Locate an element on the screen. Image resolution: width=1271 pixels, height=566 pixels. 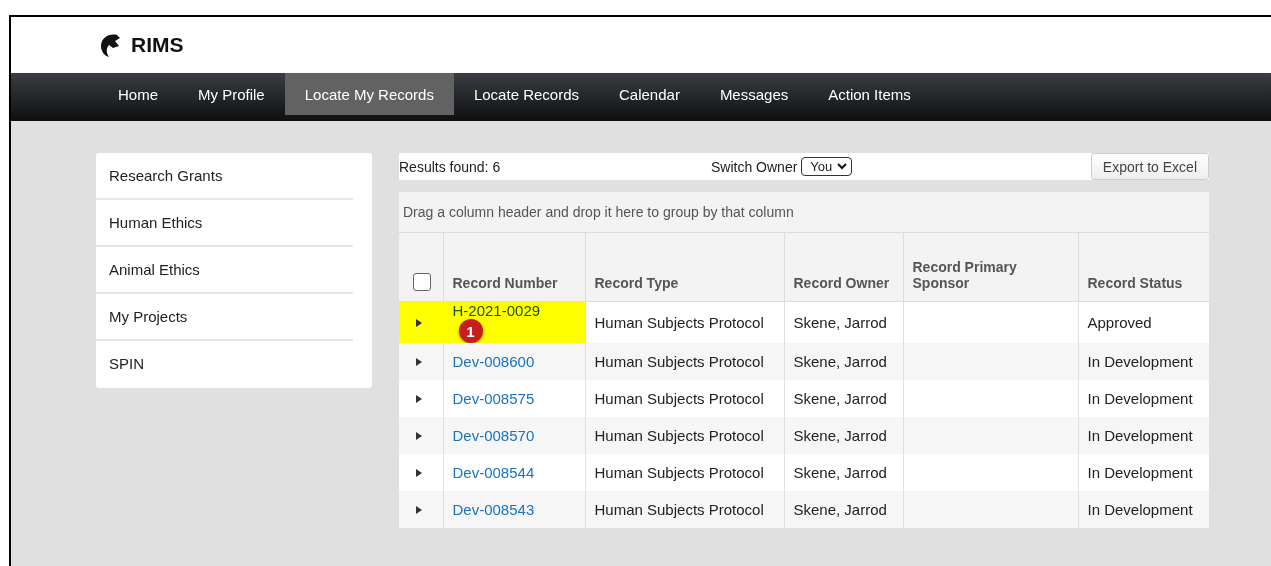
chevron-down-icon is located at coordinates (842, 166).